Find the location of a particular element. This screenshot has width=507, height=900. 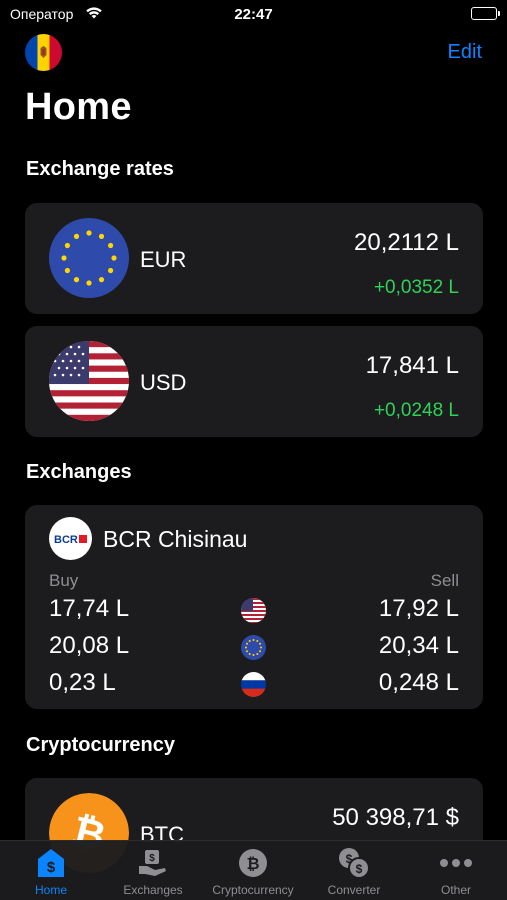

tab-label: Converter is located at coordinates (354, 890).